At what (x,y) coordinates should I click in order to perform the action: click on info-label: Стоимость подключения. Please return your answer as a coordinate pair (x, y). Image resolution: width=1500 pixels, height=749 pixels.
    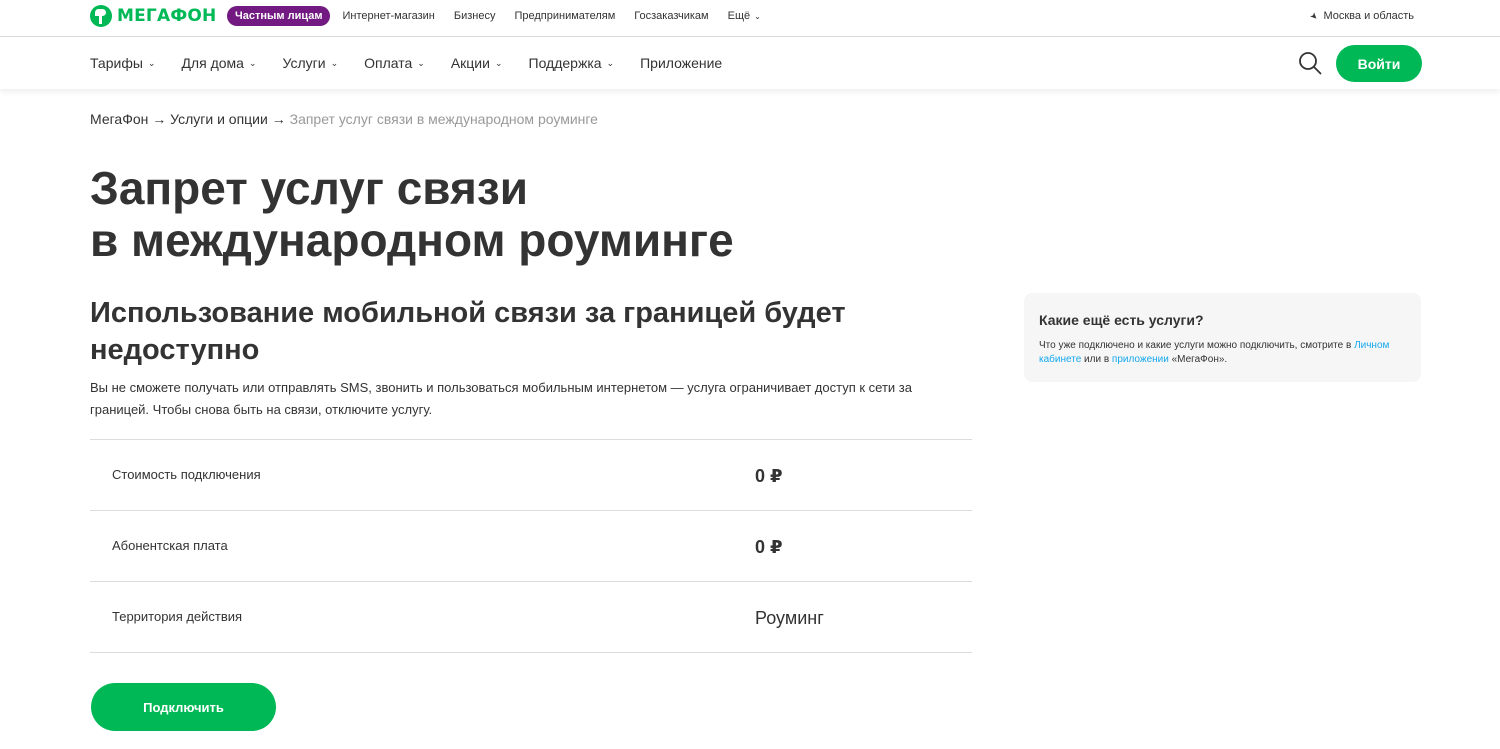
    Looking at the image, I should click on (186, 474).